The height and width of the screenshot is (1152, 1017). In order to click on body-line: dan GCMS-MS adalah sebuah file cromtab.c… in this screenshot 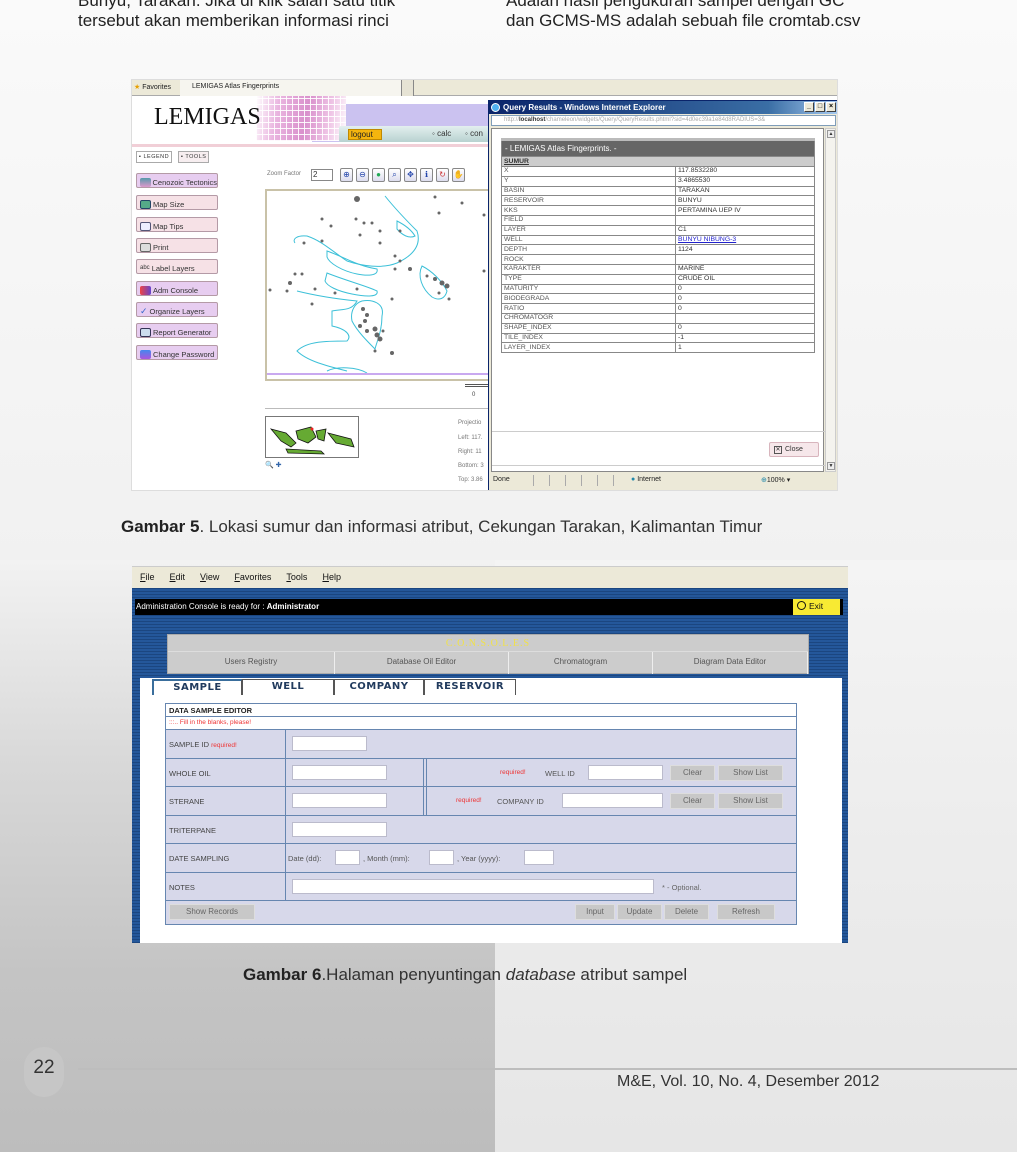, I will do `click(683, 20)`.